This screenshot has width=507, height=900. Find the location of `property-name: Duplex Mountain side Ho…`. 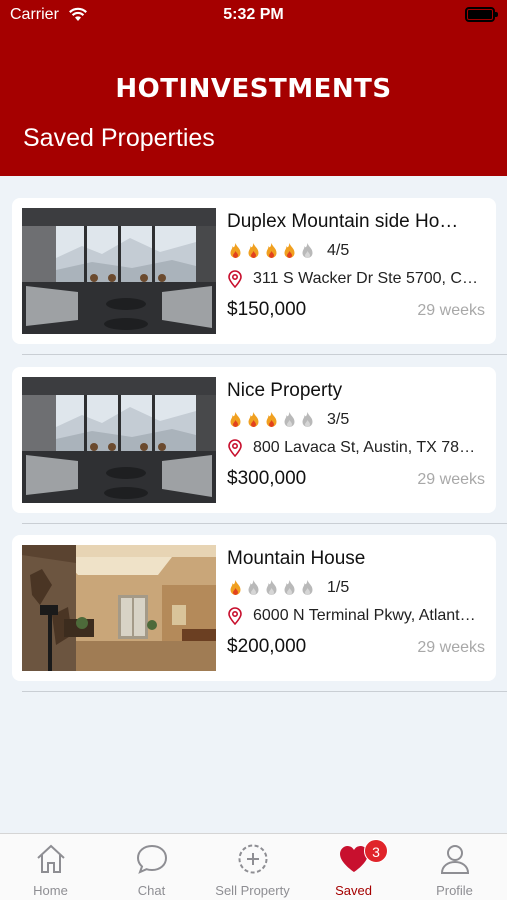

property-name: Duplex Mountain side Ho… is located at coordinates (343, 221).